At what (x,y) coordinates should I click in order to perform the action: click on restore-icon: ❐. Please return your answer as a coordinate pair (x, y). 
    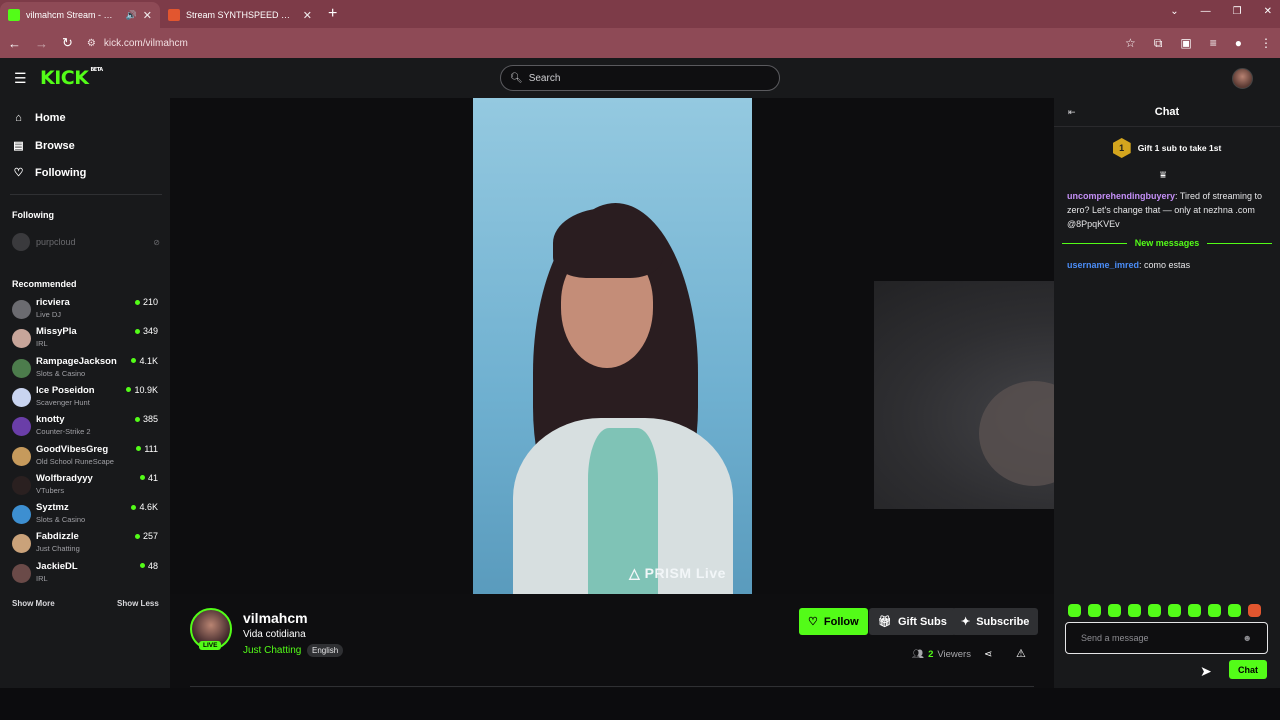
    Looking at the image, I should click on (1237, 11).